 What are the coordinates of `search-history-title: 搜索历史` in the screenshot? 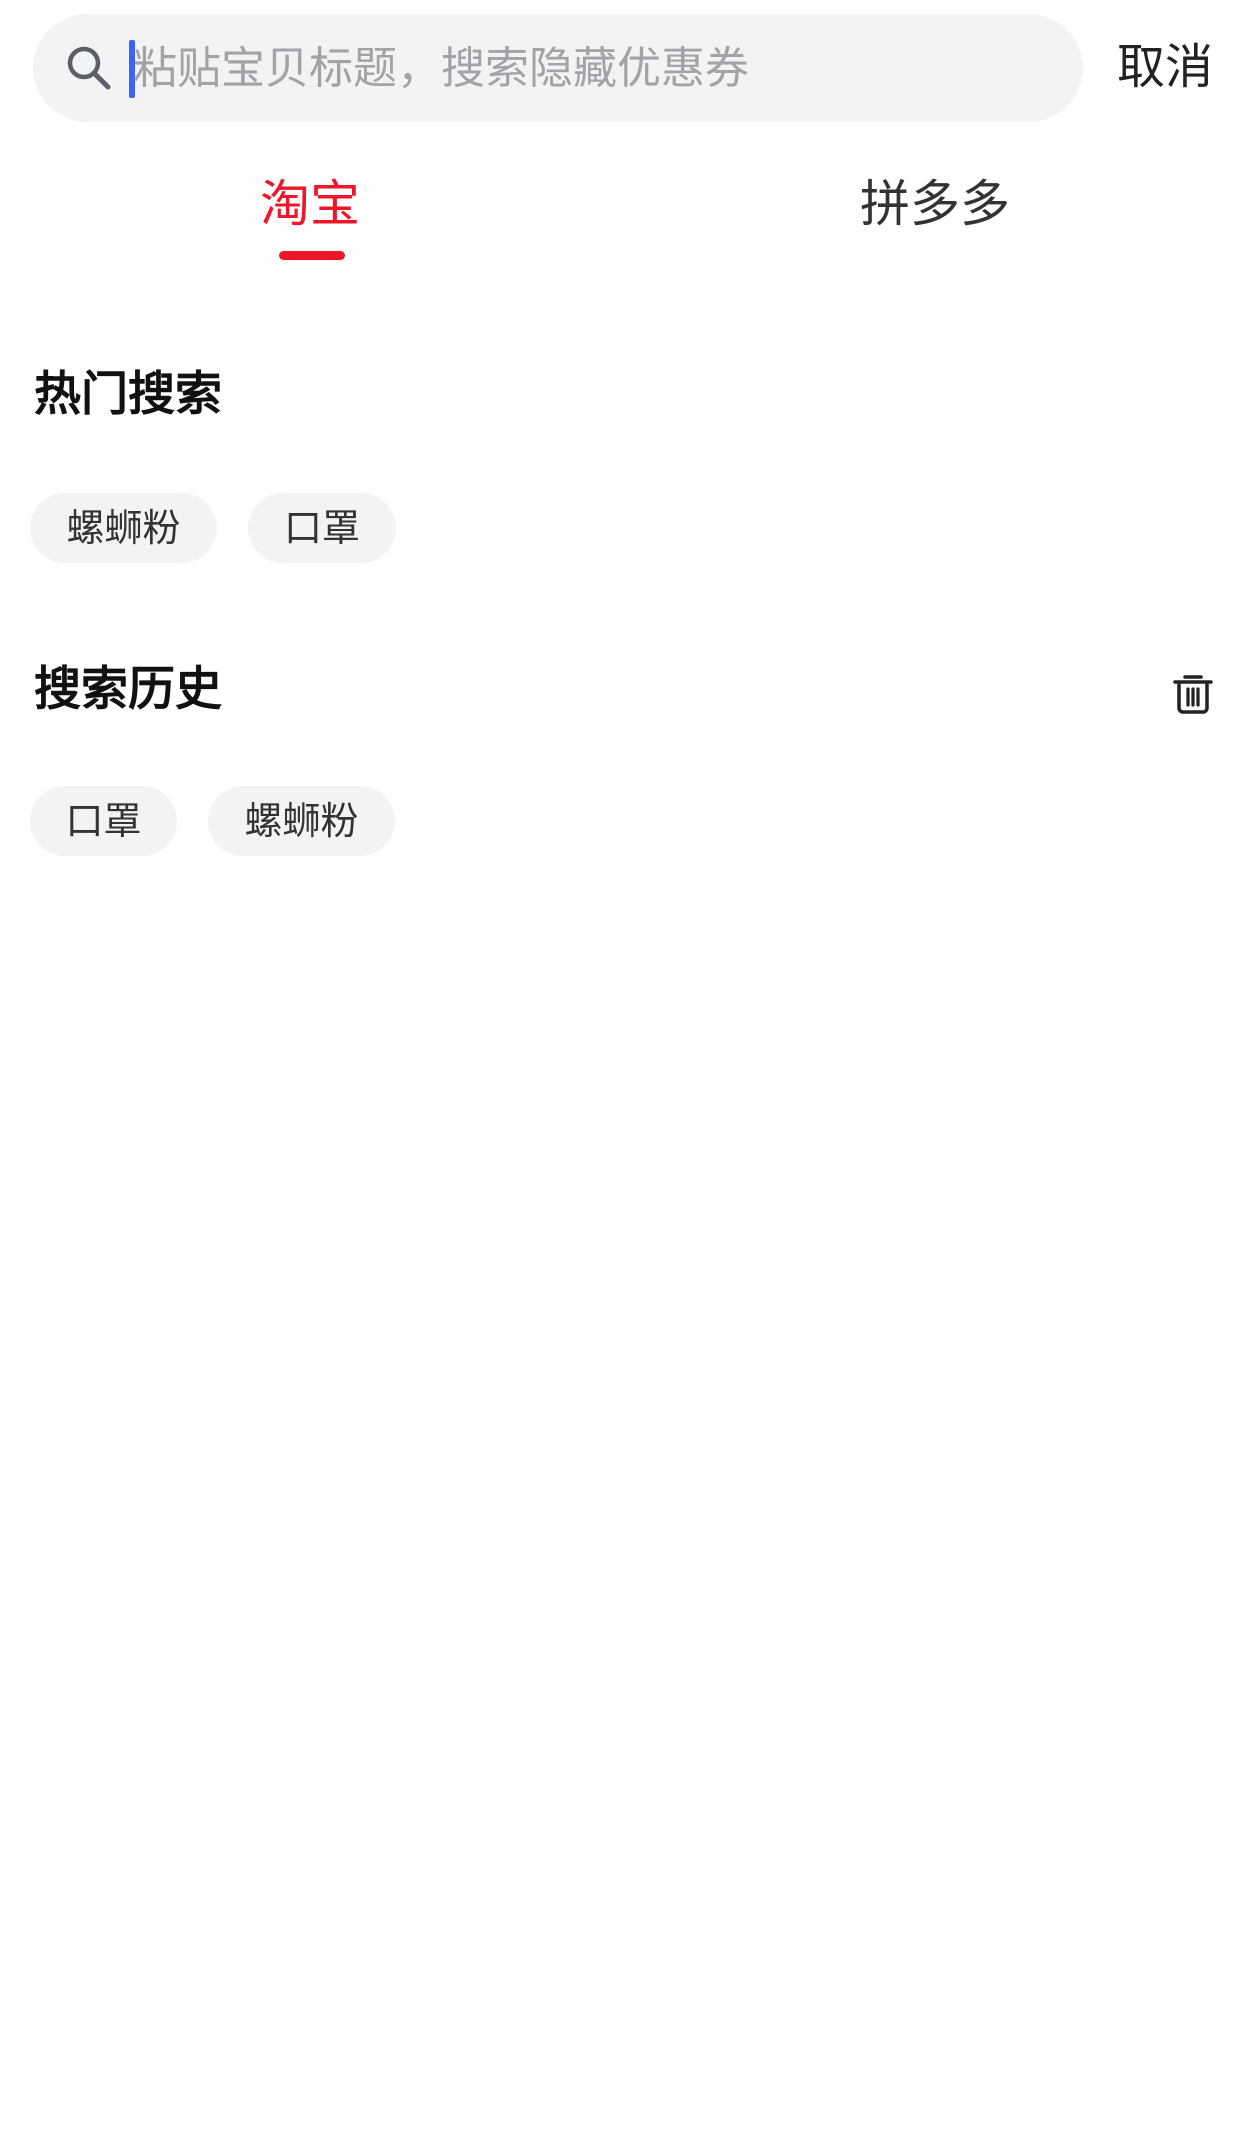 It's located at (128, 689).